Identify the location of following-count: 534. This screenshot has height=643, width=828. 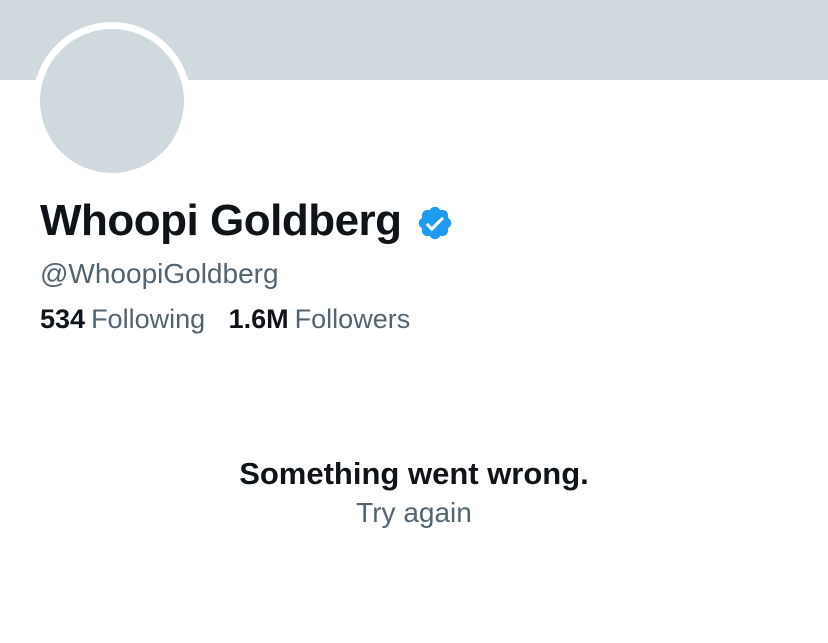
(63, 319).